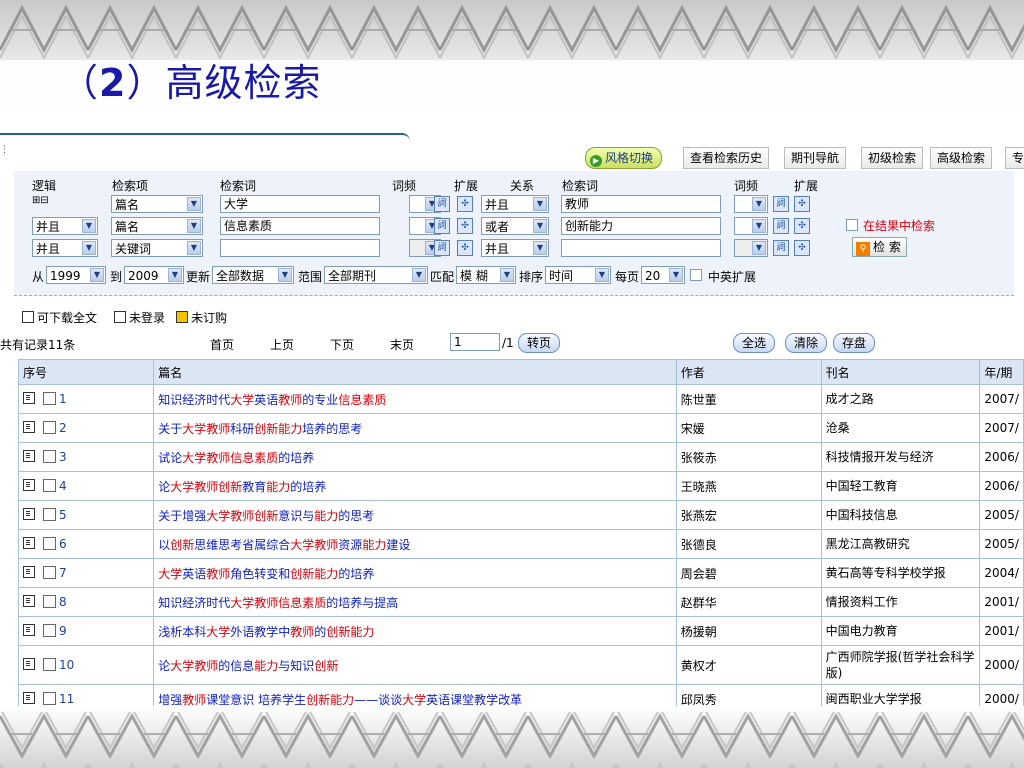 This screenshot has width=1024, height=768. Describe the element at coordinates (641, 226) in the screenshot. I see `term2-input-2: 创新能力` at that location.